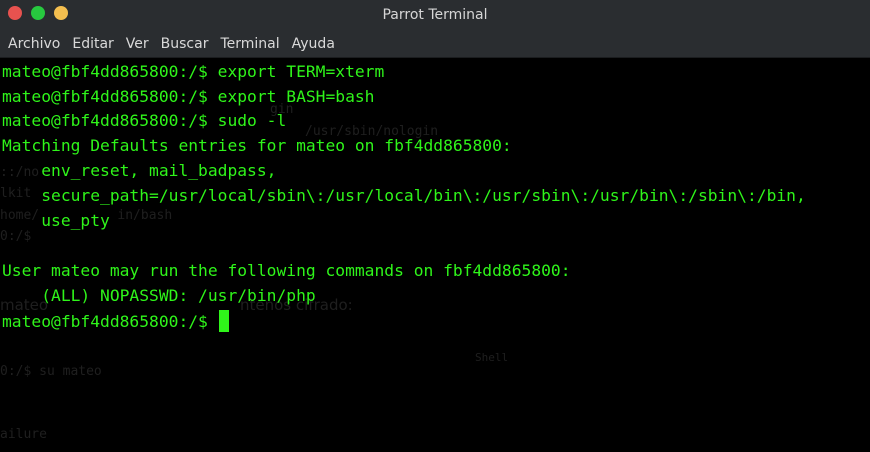  Describe the element at coordinates (137, 44) in the screenshot. I see `menu-ver: Ver` at that location.